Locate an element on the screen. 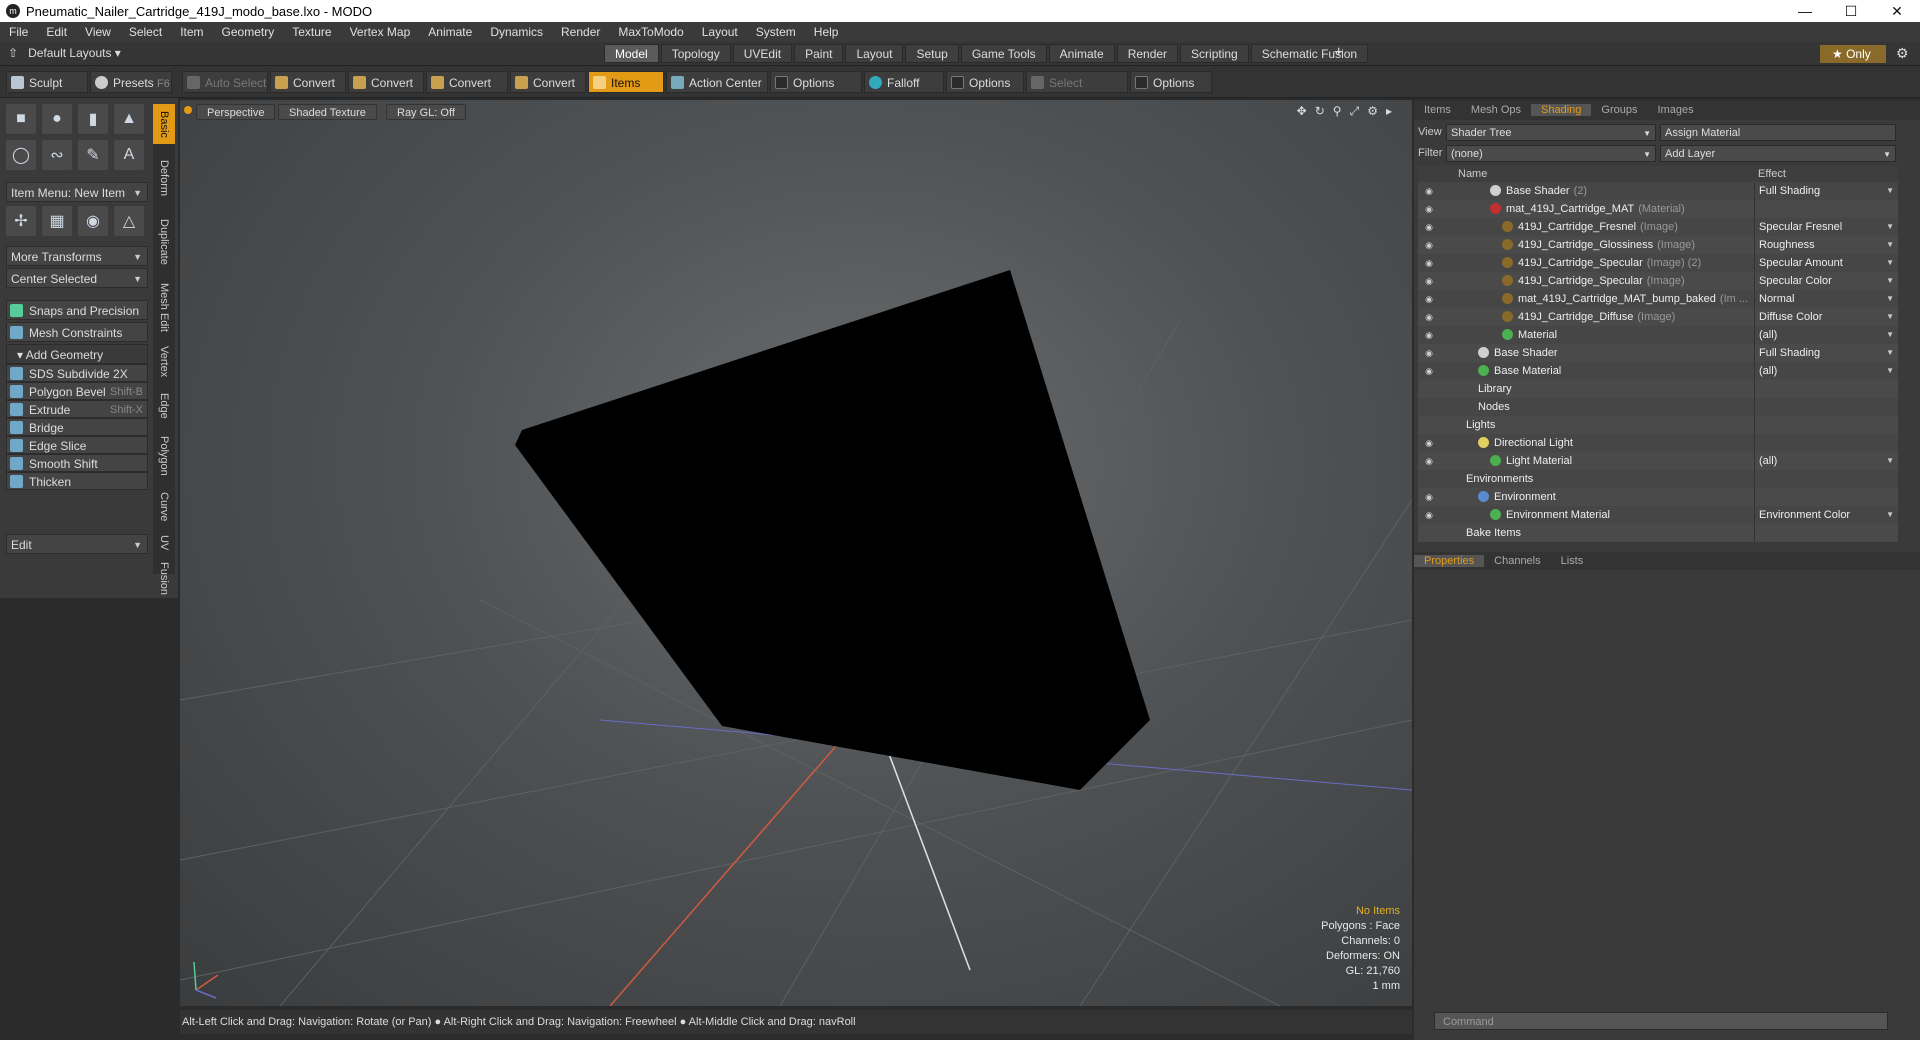 The image size is (1920, 1040). settings-icon: ⚙ is located at coordinates (1372, 111).